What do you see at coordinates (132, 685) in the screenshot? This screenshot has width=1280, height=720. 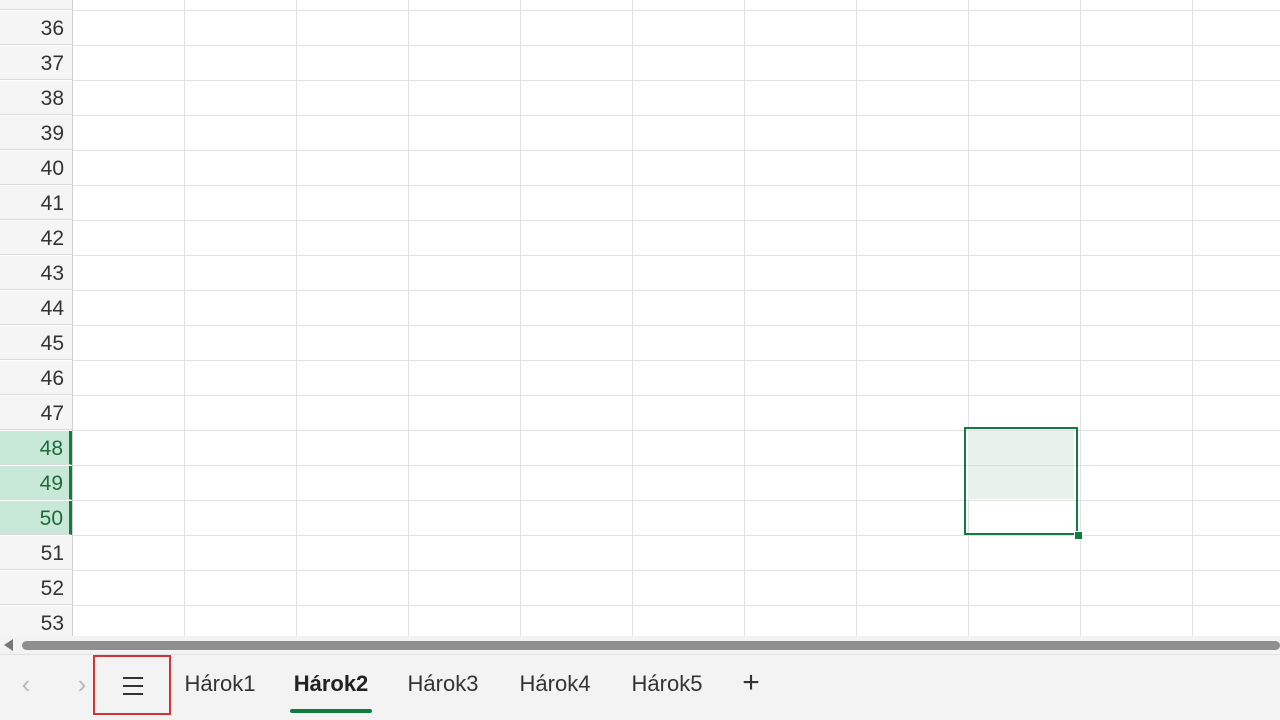 I see `all-sheets-menu-button` at bounding box center [132, 685].